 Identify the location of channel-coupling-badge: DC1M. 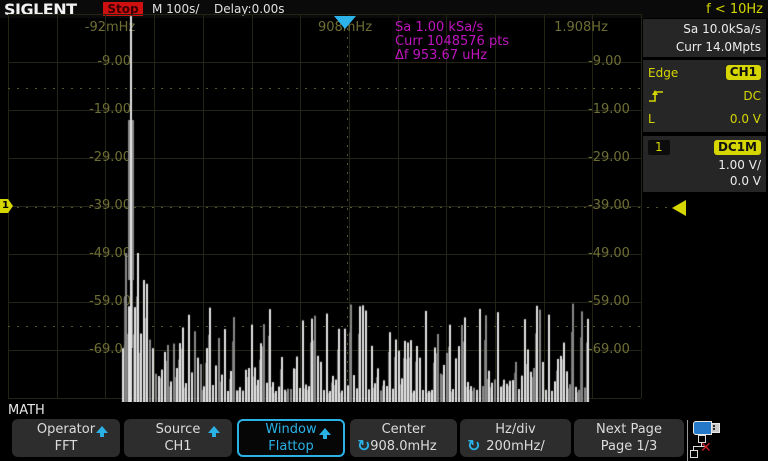
(737, 147).